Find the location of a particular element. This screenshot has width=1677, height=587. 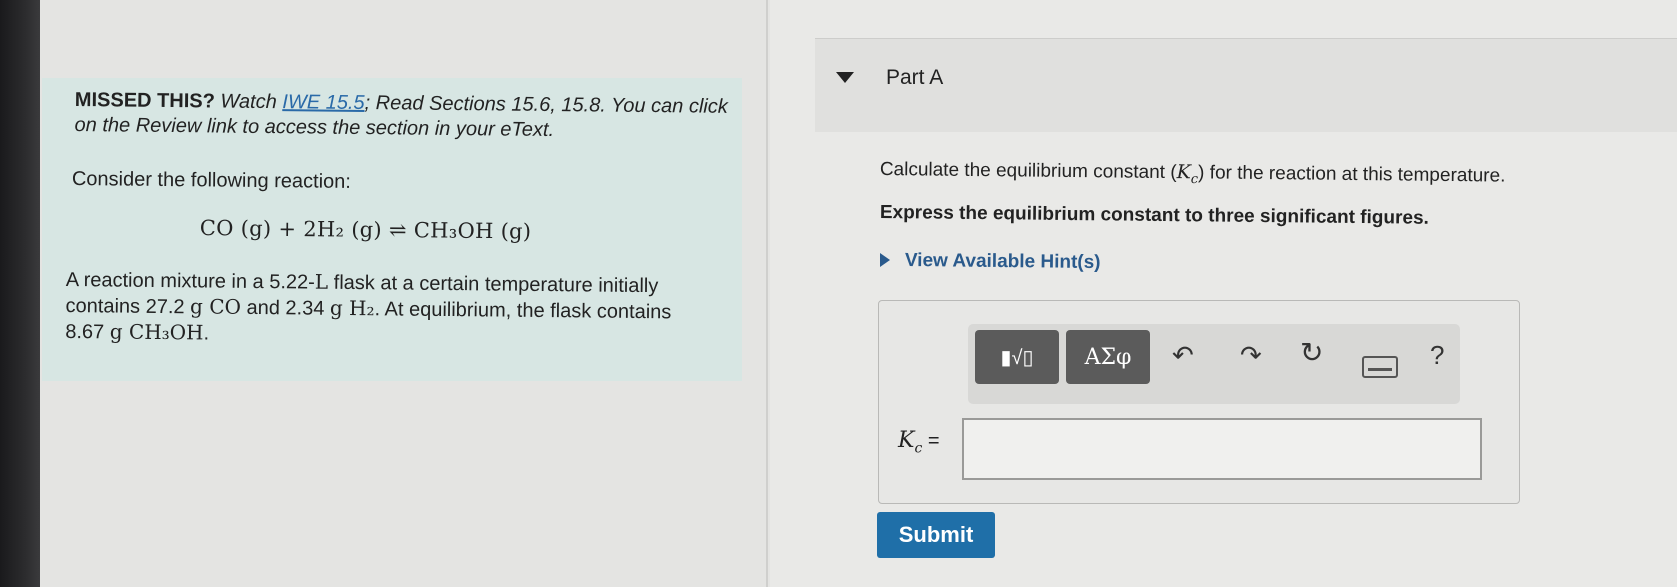

iwe-link: IWE 15.5 is located at coordinates (323, 102).